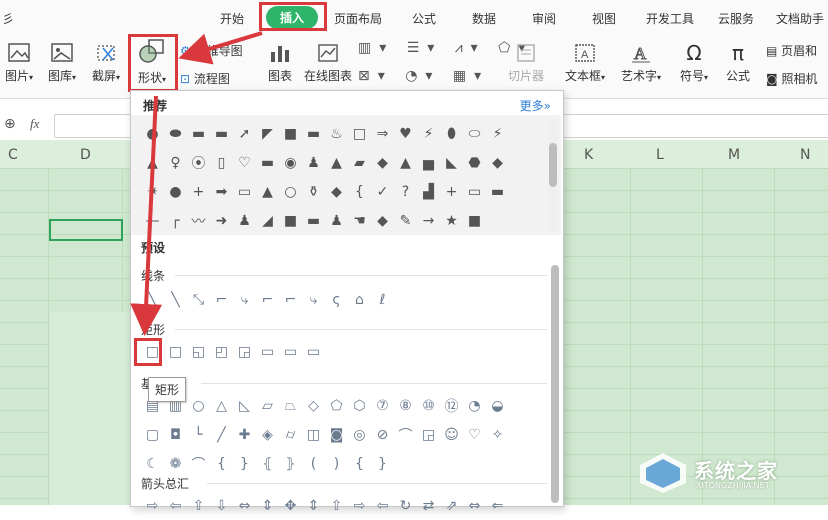 This screenshot has height=520, width=828. I want to click on recommended-shape: 〰, so click(198, 220).